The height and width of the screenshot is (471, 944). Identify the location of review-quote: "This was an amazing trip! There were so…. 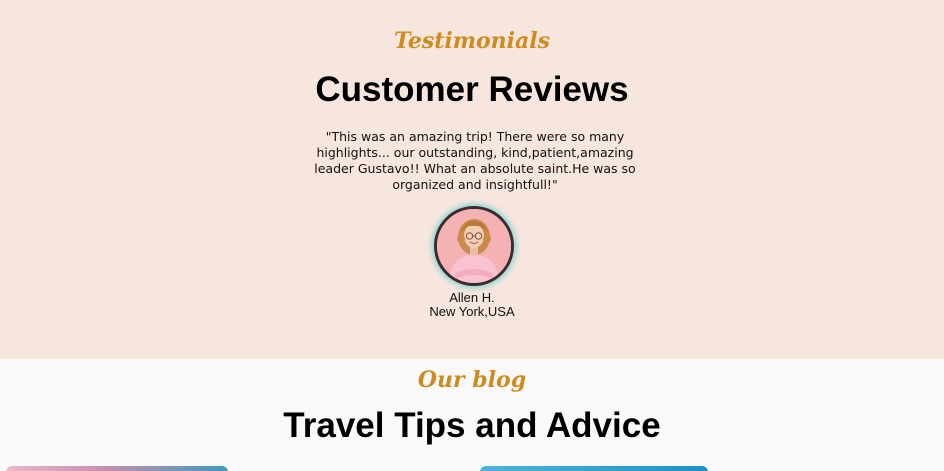
(475, 160).